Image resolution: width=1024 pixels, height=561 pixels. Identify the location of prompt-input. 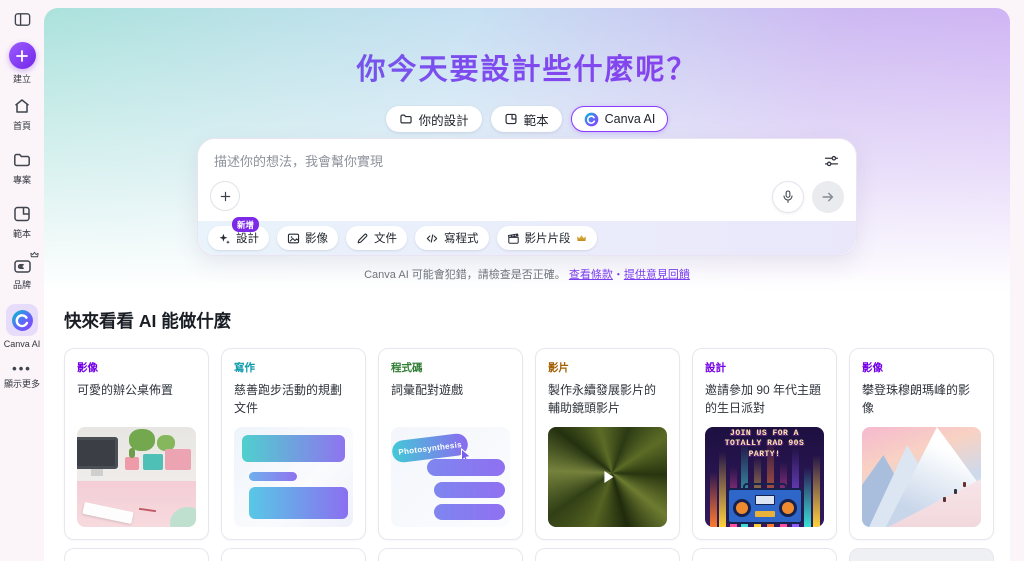
(429, 171).